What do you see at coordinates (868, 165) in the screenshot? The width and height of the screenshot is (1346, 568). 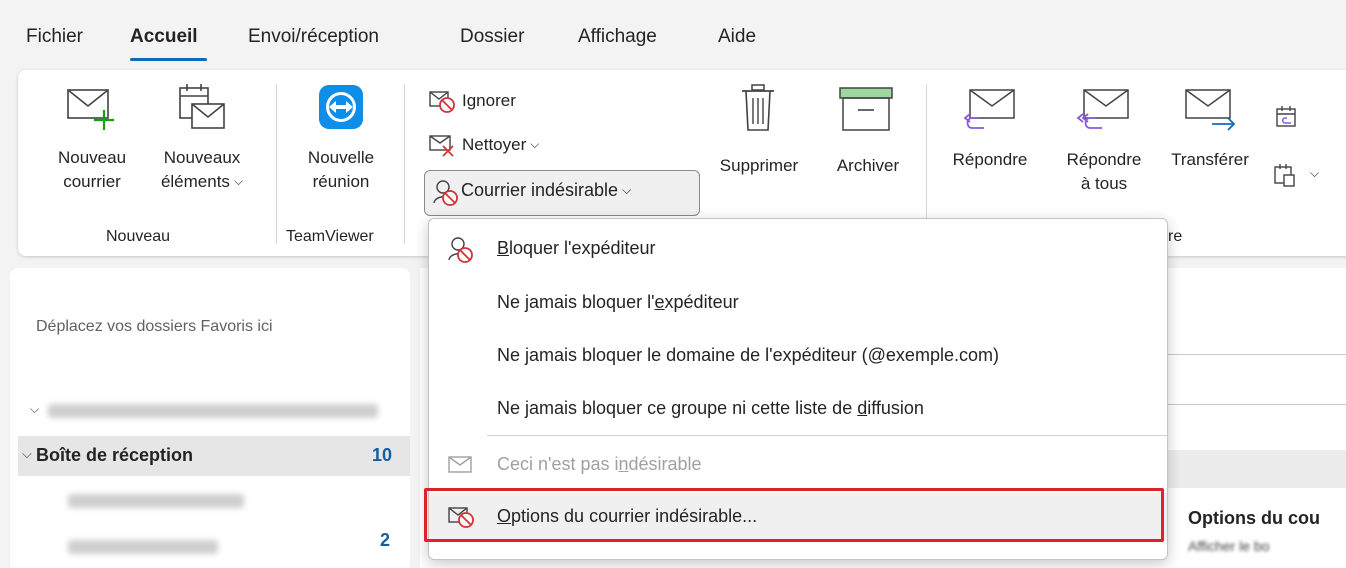 I see `archive-label: Archiver` at bounding box center [868, 165].